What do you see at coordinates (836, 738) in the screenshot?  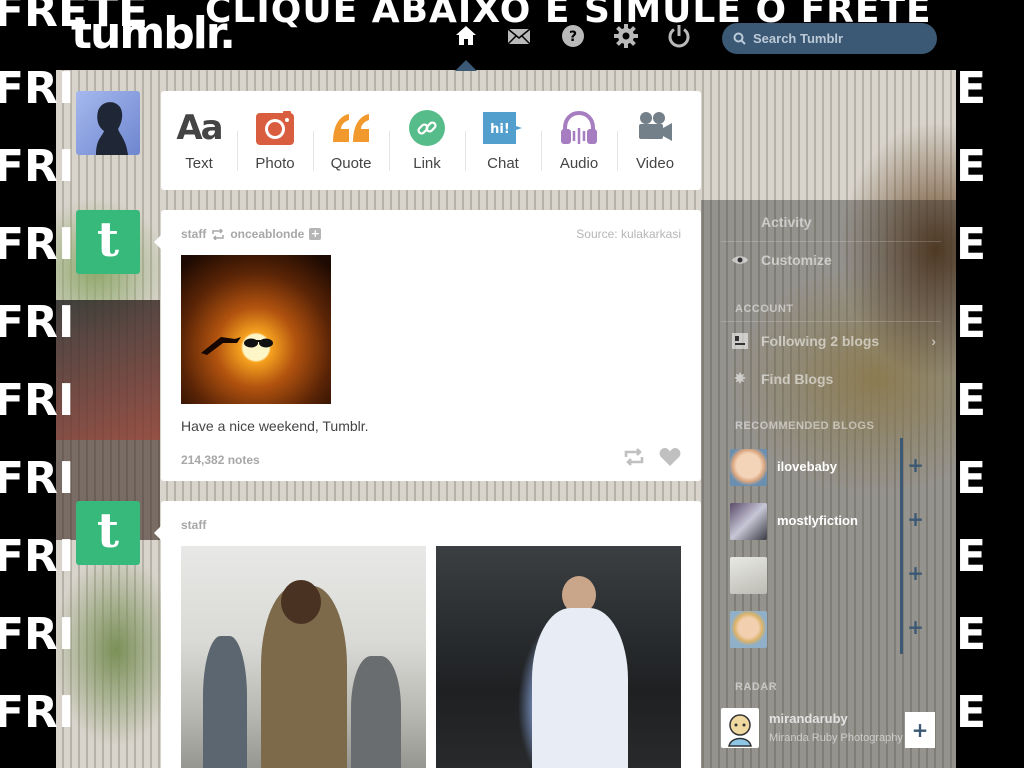 I see `radar-blog-description: Miranda Ruby Photography` at bounding box center [836, 738].